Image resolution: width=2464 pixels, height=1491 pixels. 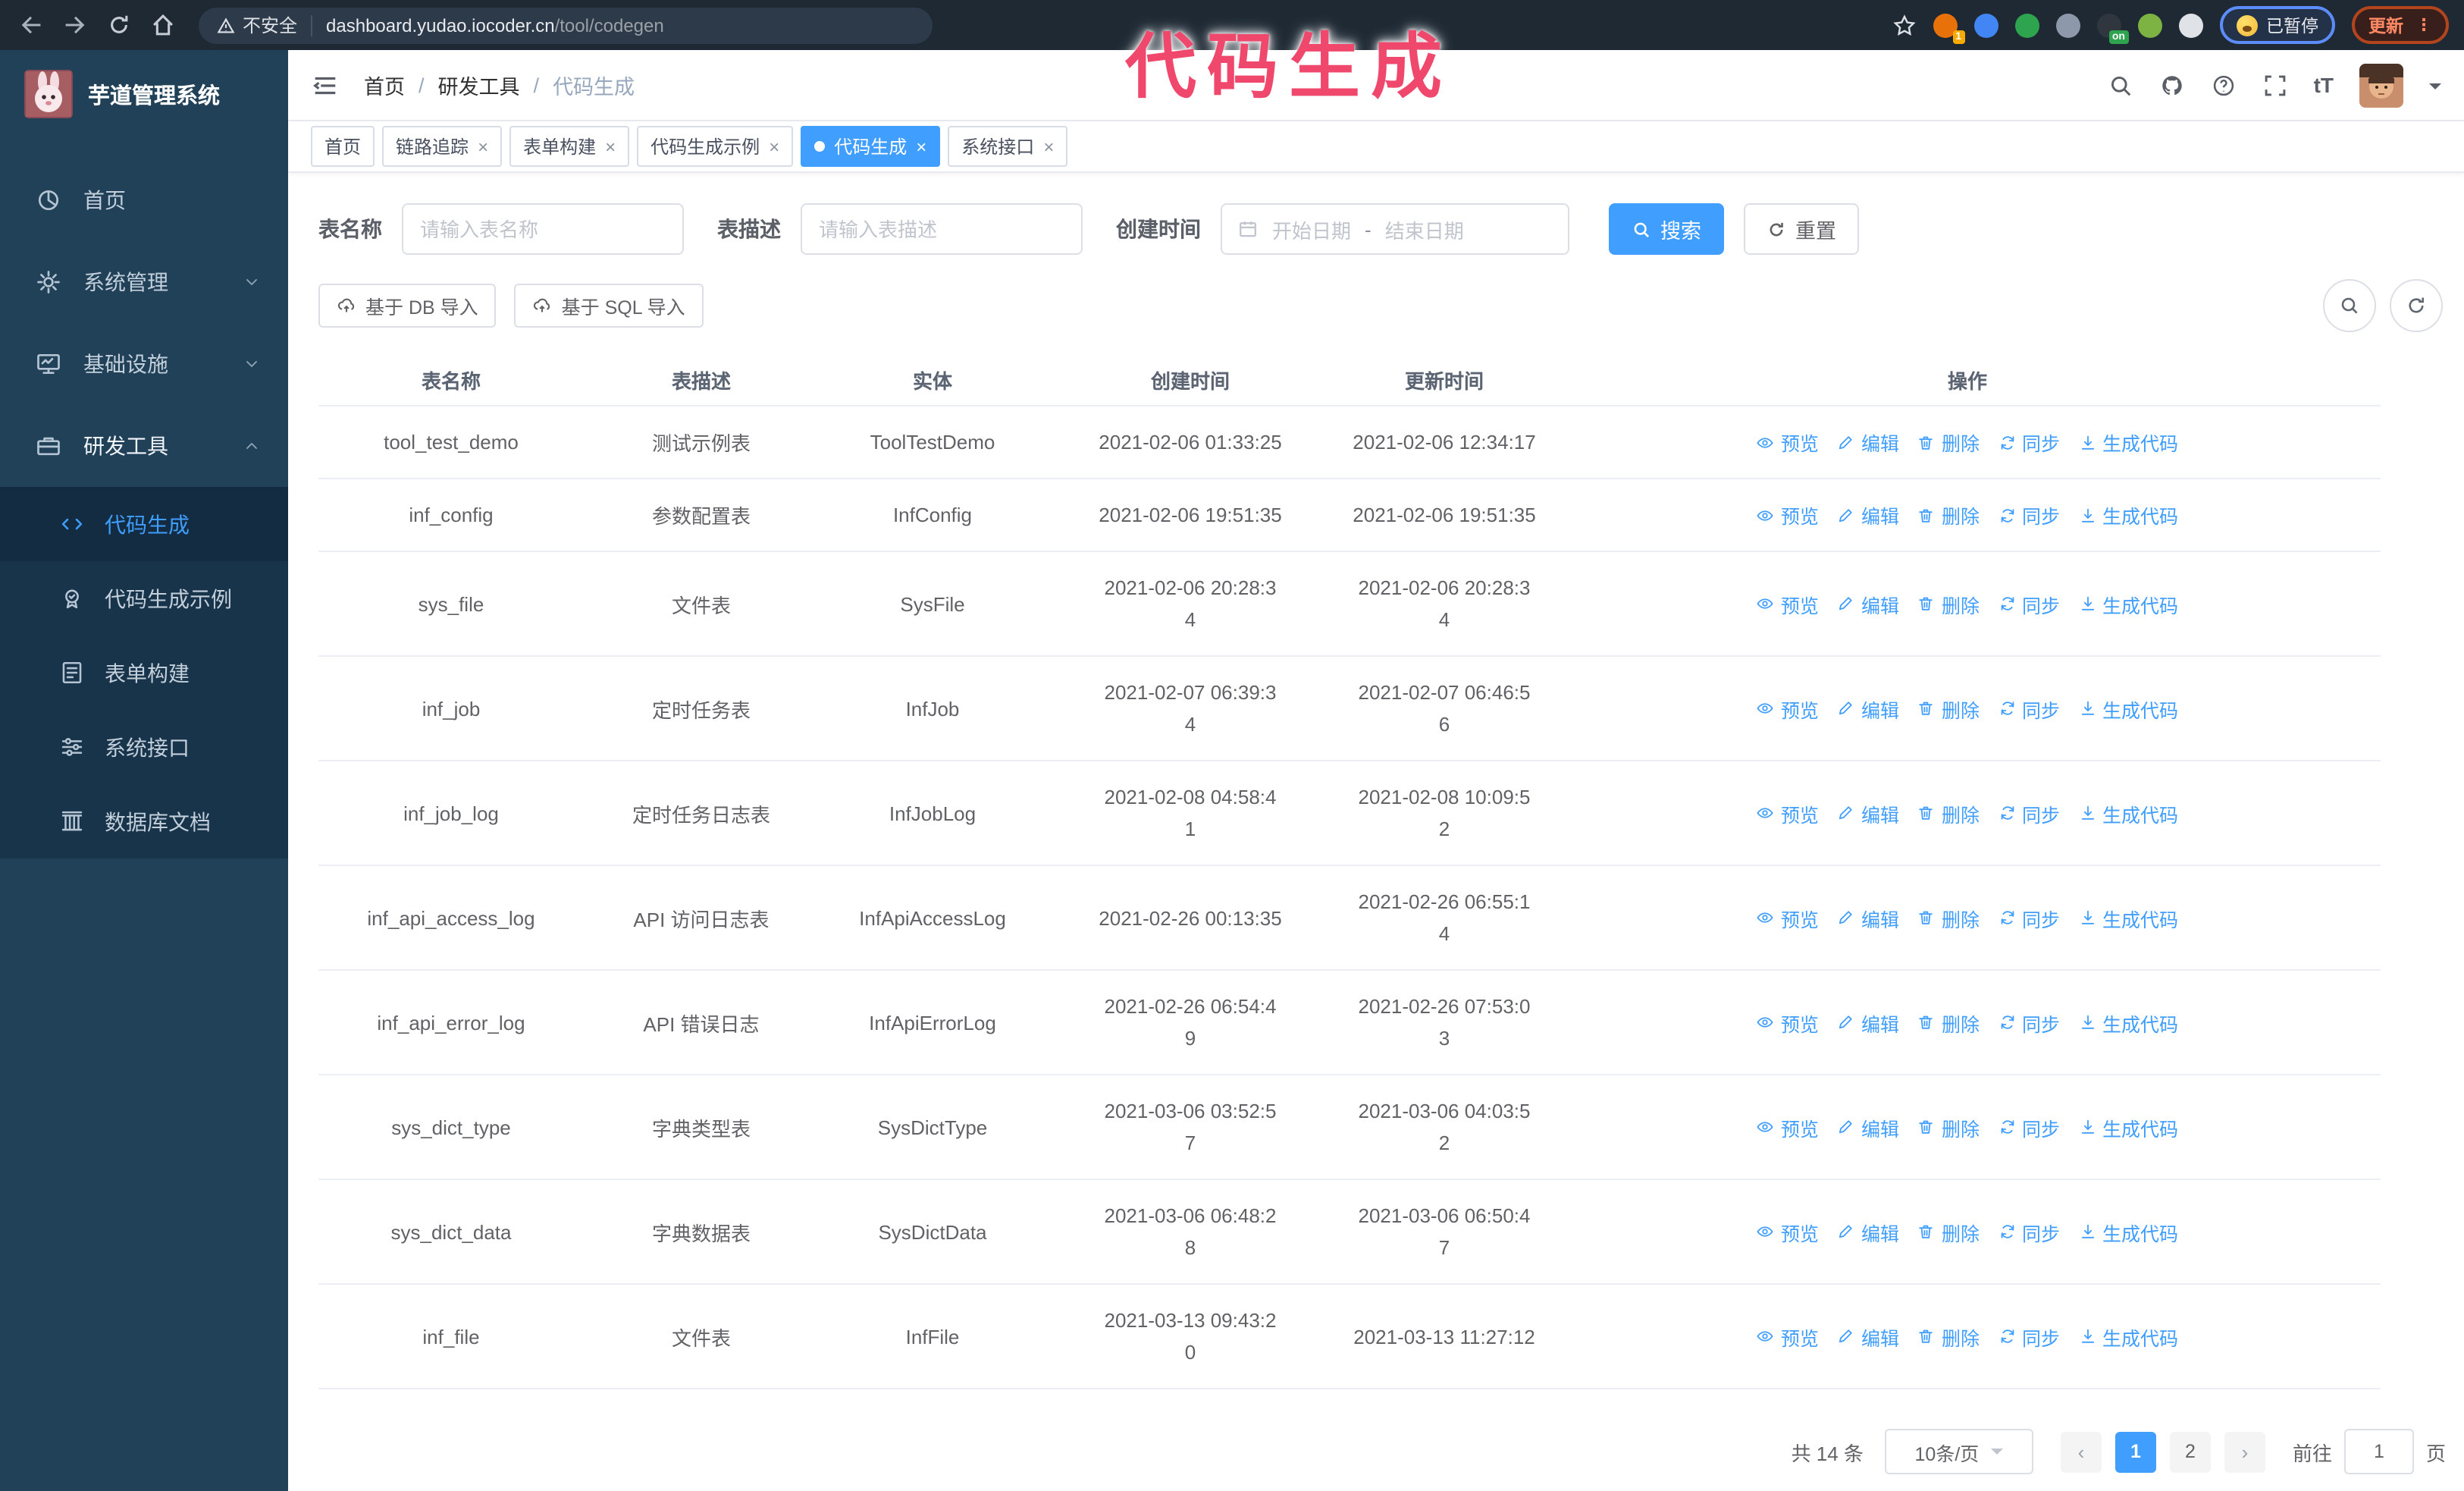 What do you see at coordinates (144, 524) in the screenshot?
I see `sidebar-subitem-codegen: 代码生成` at bounding box center [144, 524].